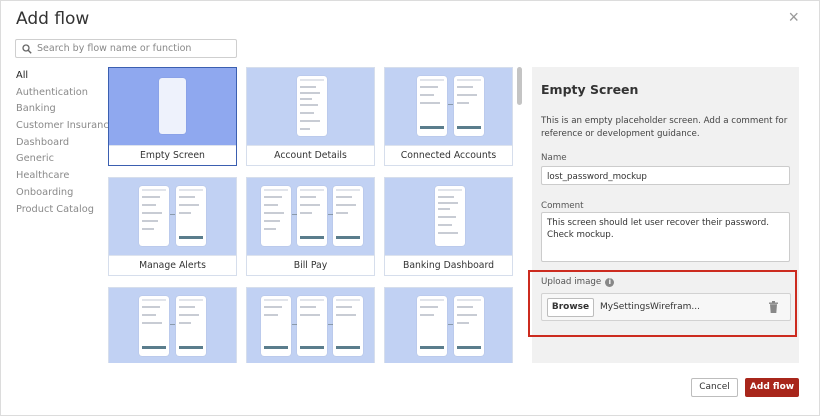  What do you see at coordinates (65, 93) in the screenshot?
I see `category-authentication: Authentication` at bounding box center [65, 93].